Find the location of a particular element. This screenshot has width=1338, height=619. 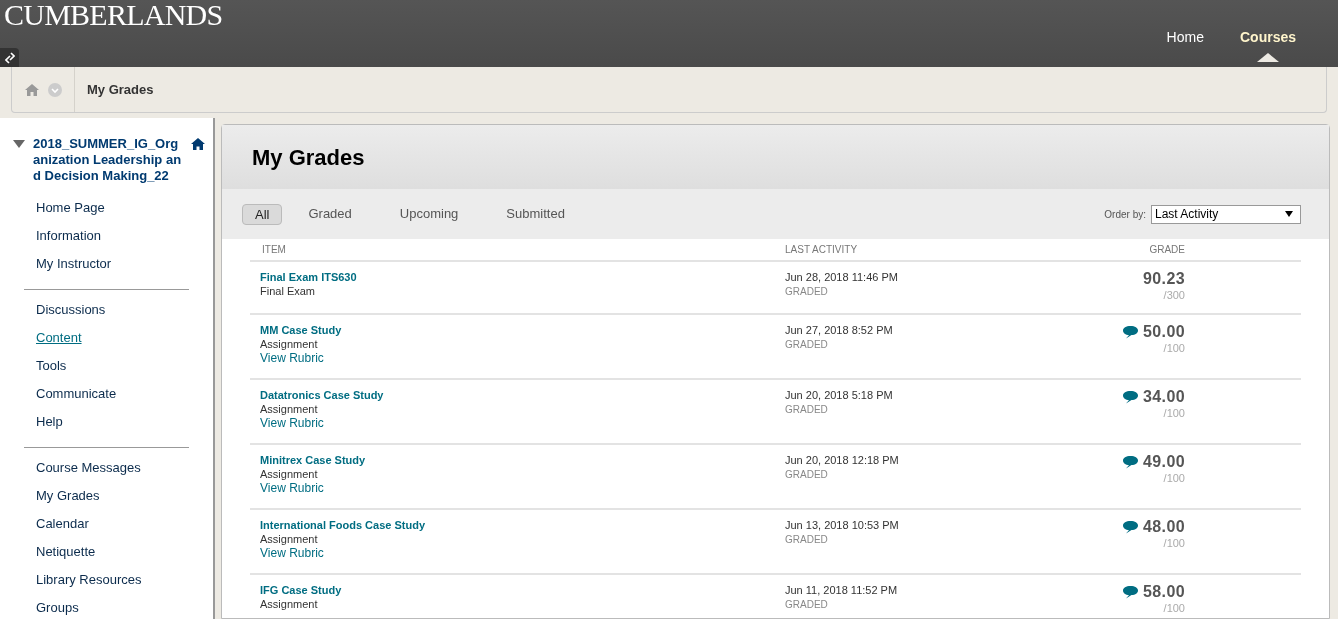

sidebar-link: Communicate is located at coordinates (106, 394).